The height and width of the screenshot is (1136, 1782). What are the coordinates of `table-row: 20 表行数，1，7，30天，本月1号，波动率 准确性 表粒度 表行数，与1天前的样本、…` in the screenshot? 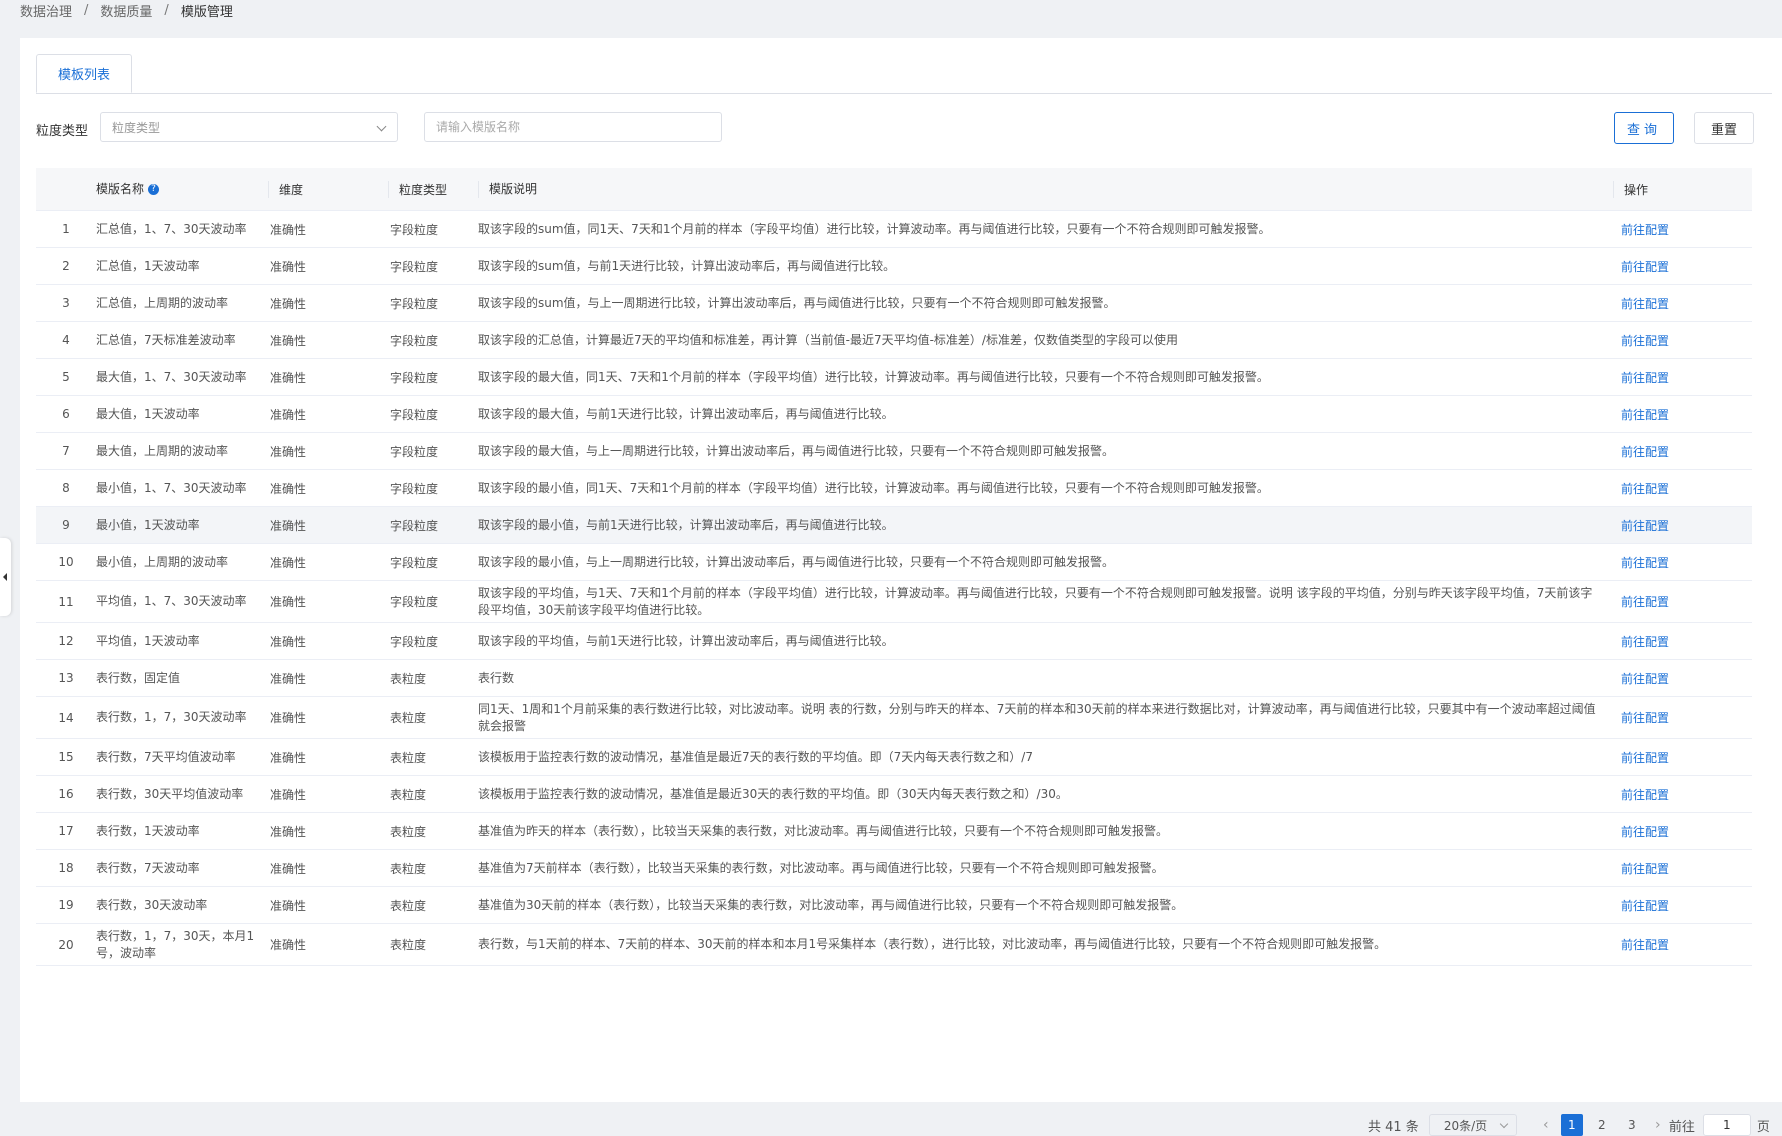 It's located at (894, 945).